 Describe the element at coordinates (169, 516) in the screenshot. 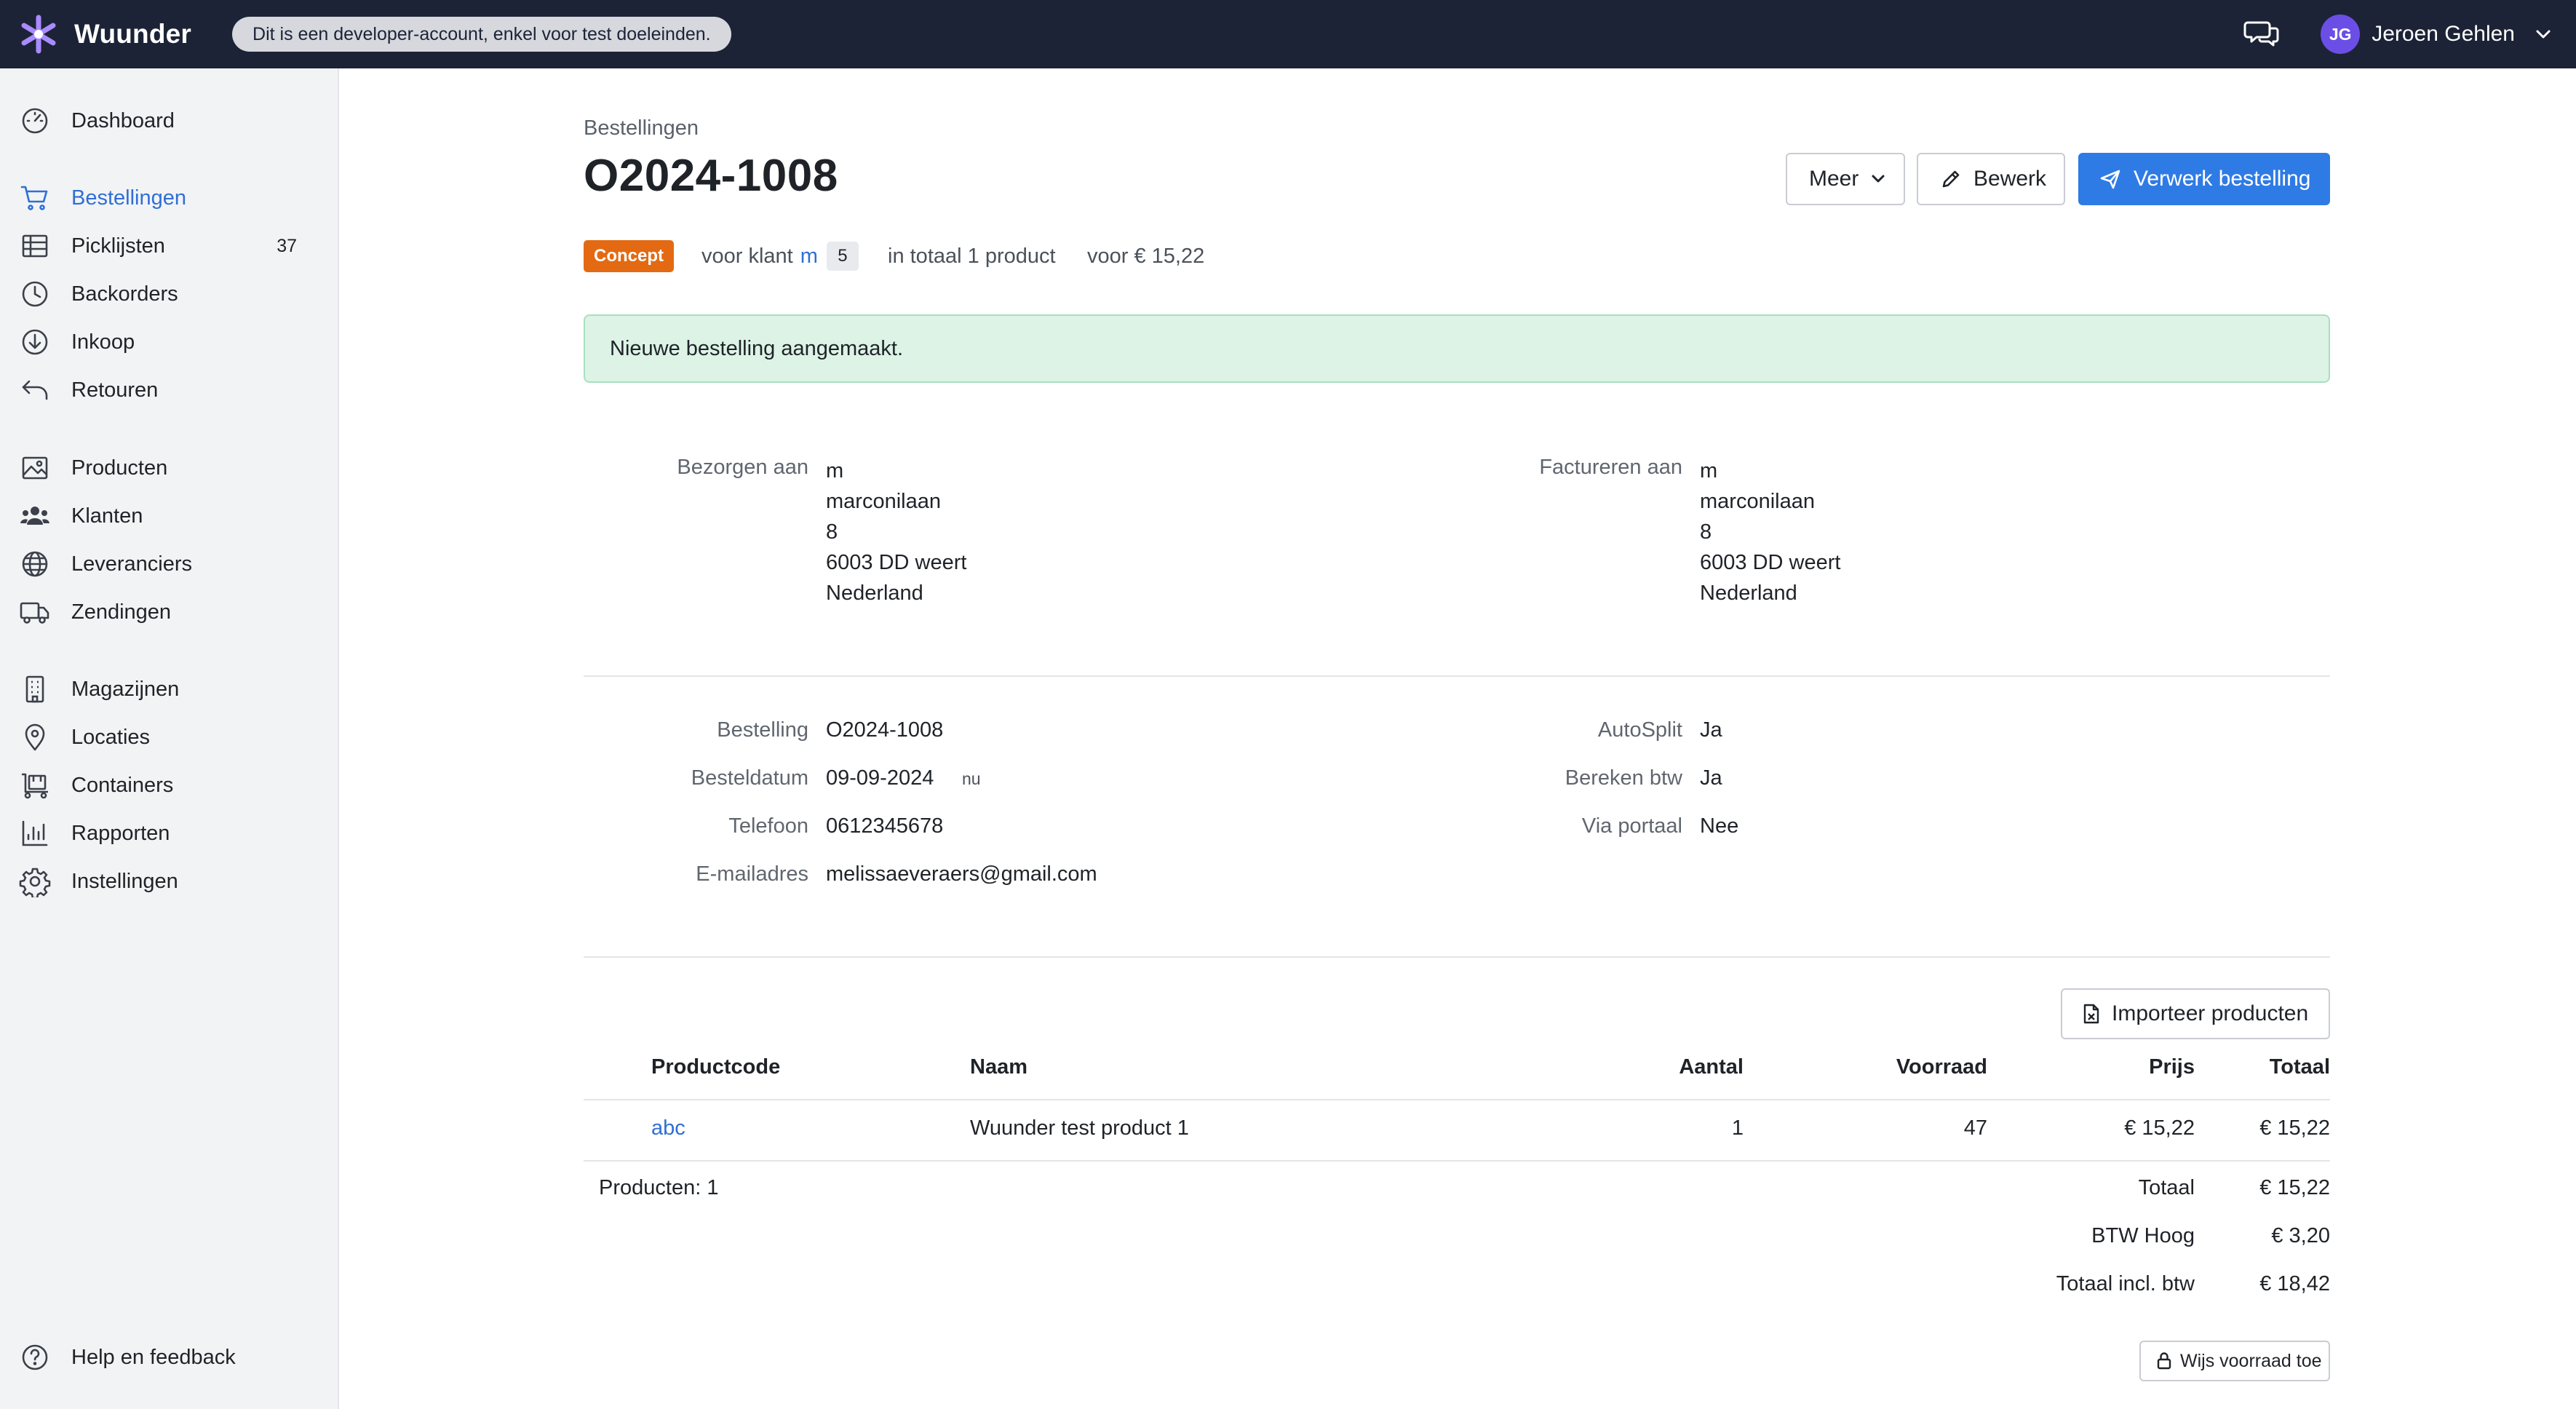

I see `sidebar-item-klanten: Klanten` at that location.